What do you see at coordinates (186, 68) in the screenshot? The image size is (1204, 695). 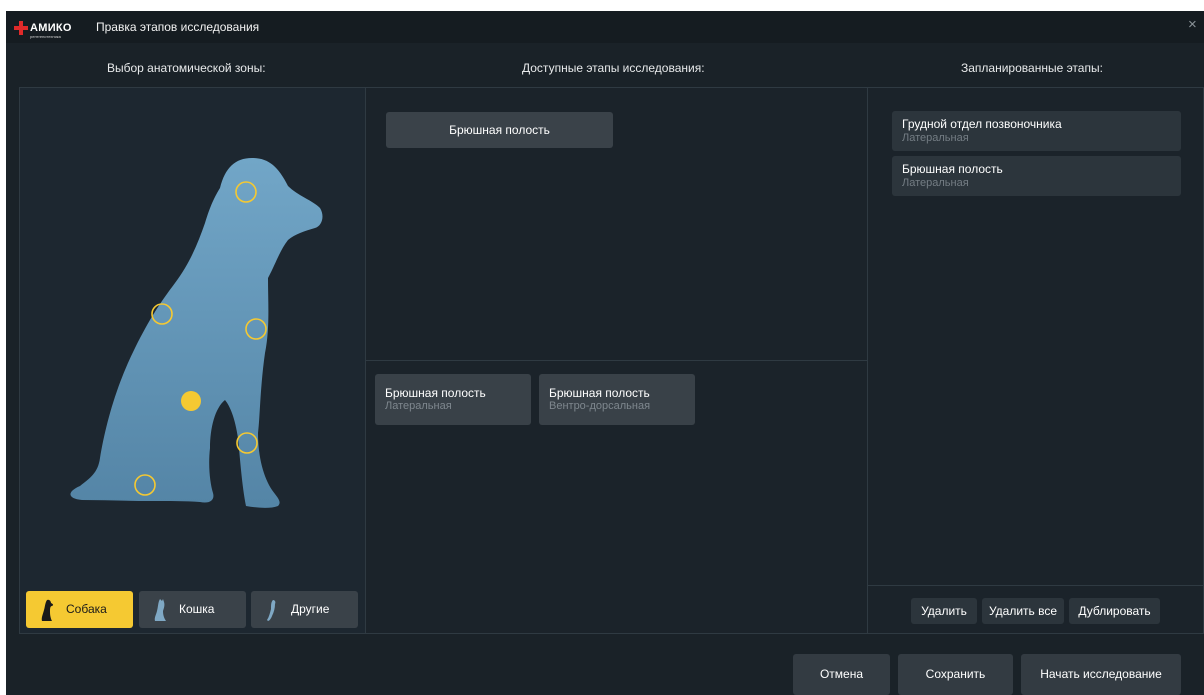 I see `anatomy-zone-header: Выбор анатомической зоны:` at bounding box center [186, 68].